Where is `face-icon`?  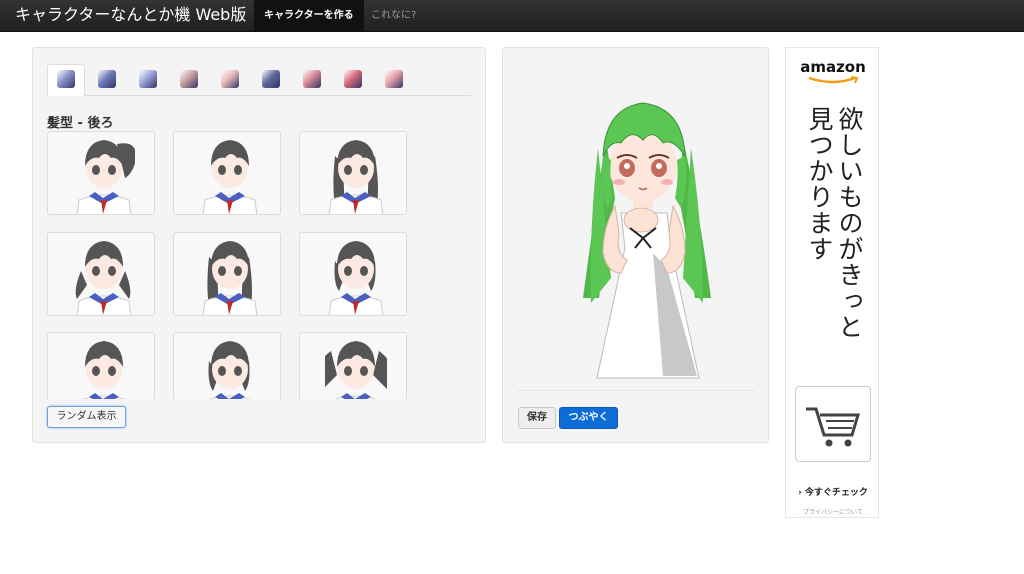 face-icon is located at coordinates (230, 79).